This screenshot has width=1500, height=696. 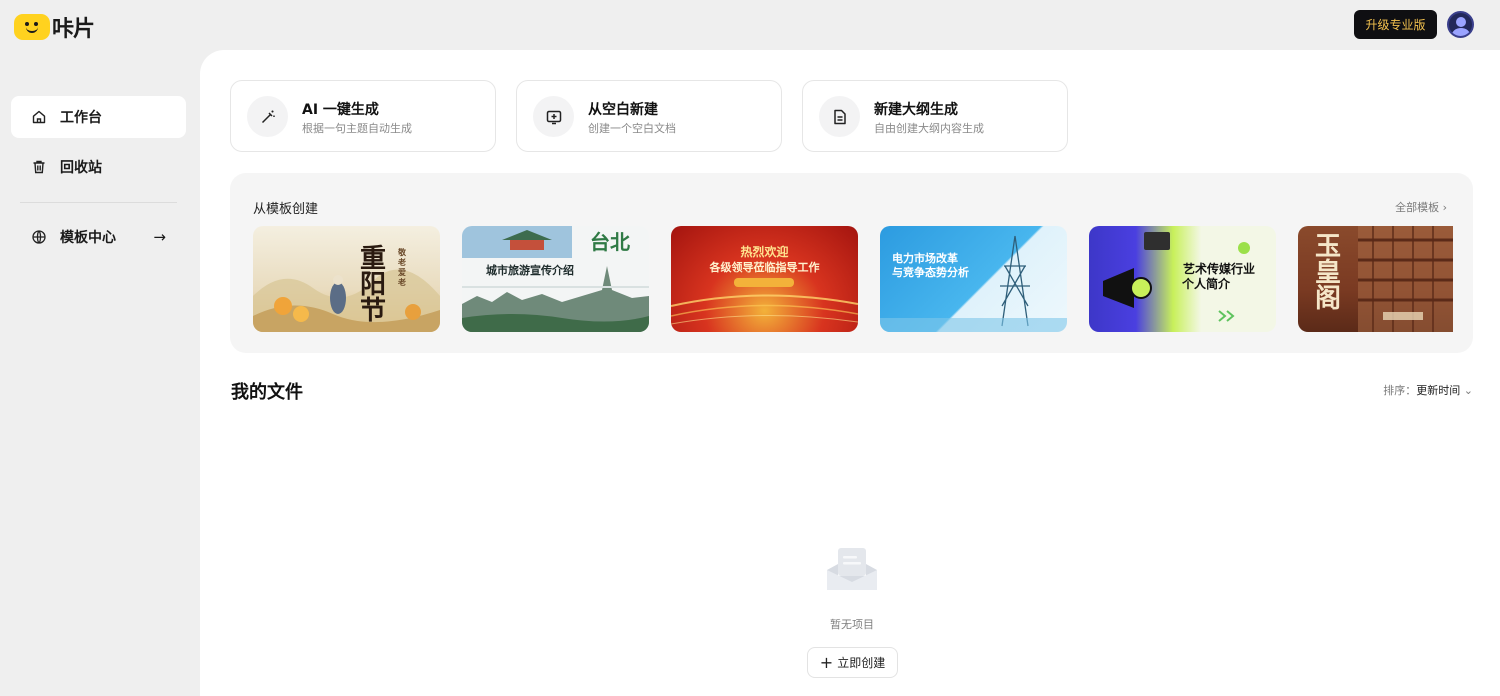 What do you see at coordinates (267, 116) in the screenshot?
I see `magic-wand-icon` at bounding box center [267, 116].